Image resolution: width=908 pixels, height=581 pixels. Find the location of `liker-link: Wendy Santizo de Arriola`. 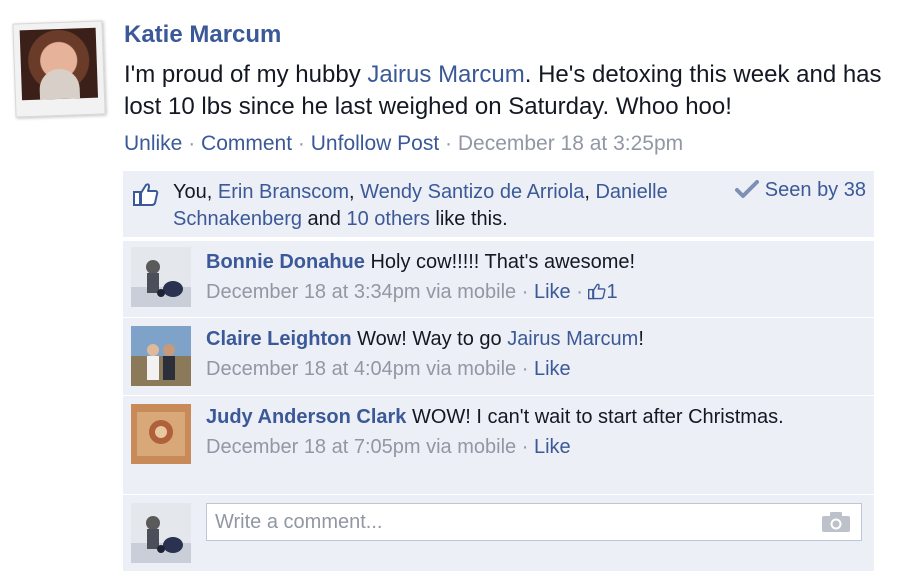

liker-link: Wendy Santizo de Arriola is located at coordinates (472, 192).